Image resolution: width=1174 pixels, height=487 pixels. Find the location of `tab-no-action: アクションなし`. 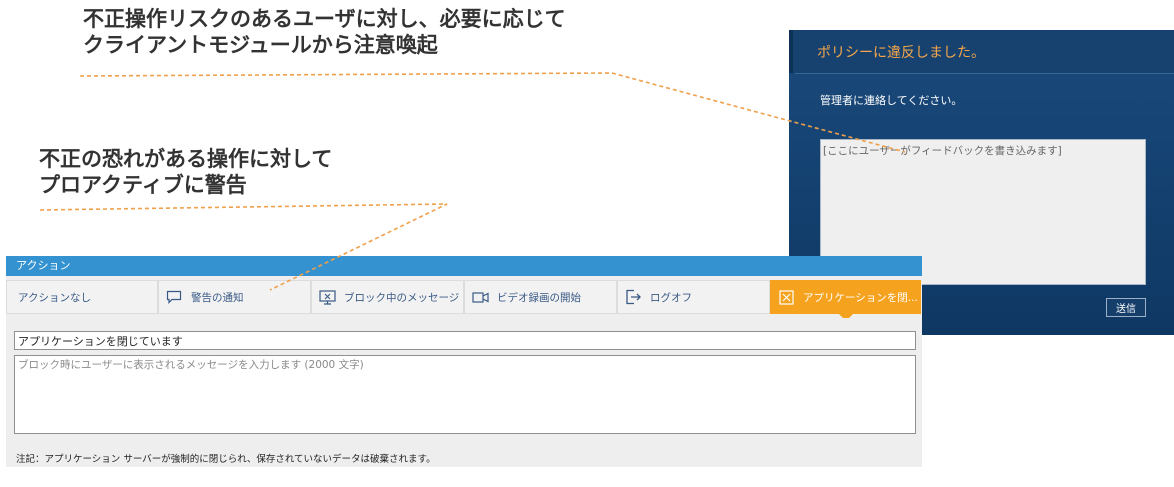

tab-no-action: アクションなし is located at coordinates (82, 297).